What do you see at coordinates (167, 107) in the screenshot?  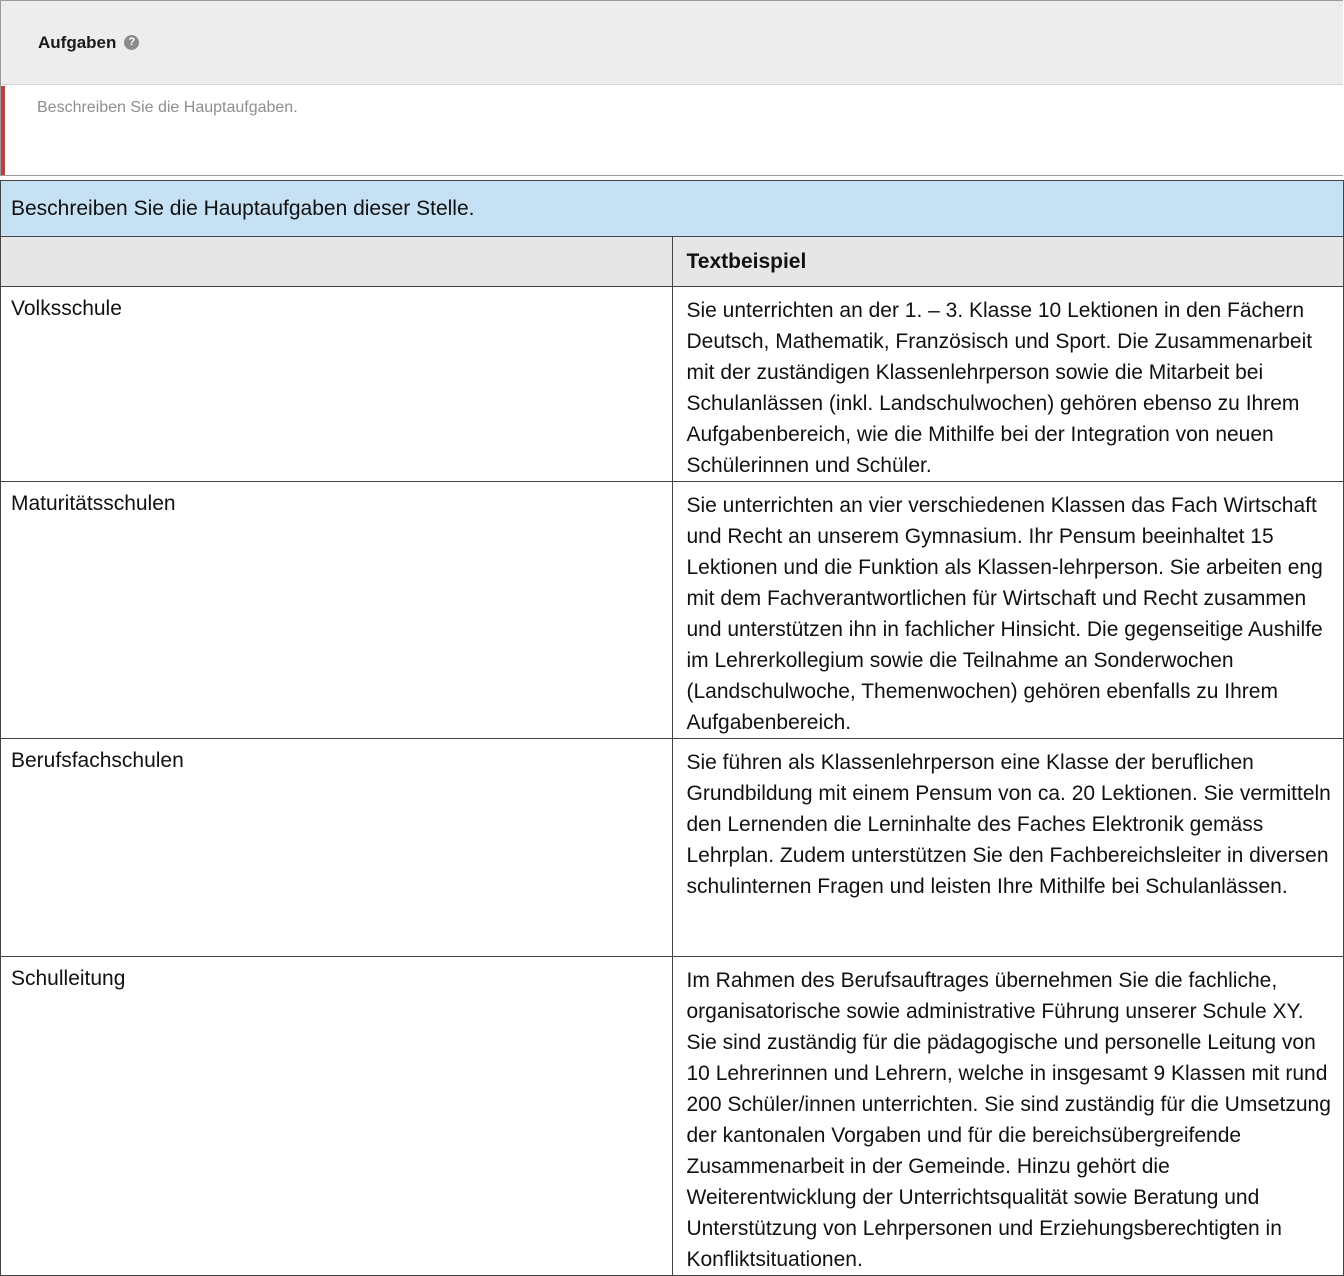 I see `textarea-placeholder: Beschreiben Sie die Hauptaufgaben.` at bounding box center [167, 107].